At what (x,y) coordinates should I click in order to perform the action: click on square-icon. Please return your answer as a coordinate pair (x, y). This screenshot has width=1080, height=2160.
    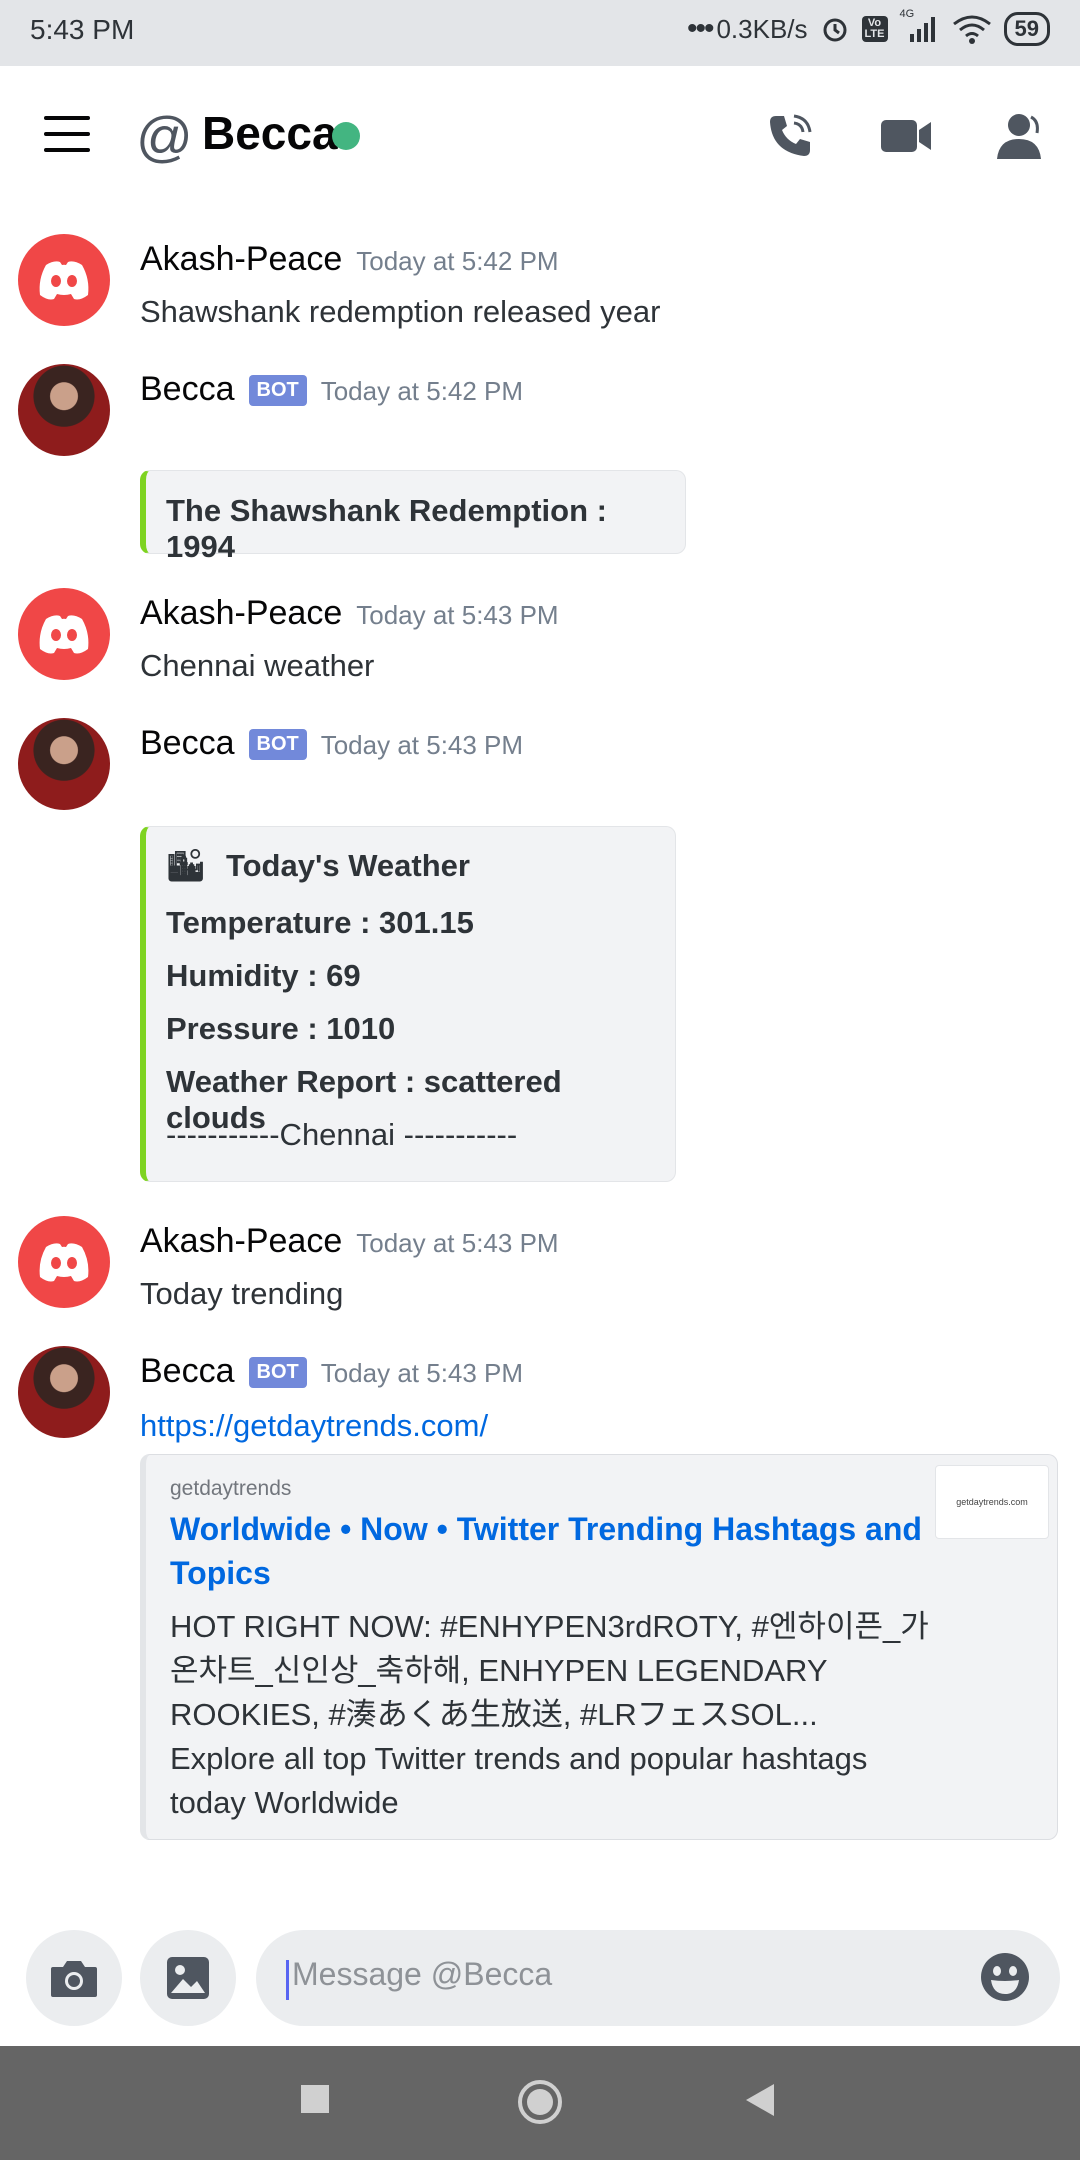
    Looking at the image, I should click on (315, 2099).